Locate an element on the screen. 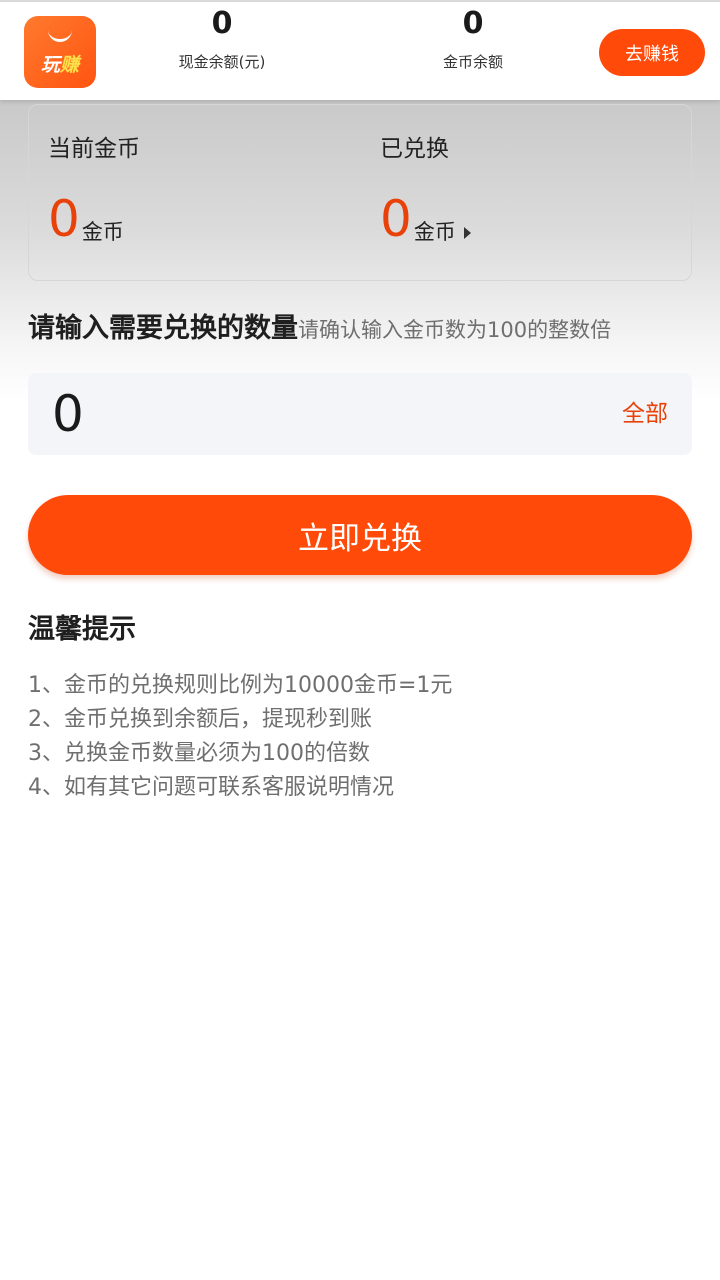 The height and width of the screenshot is (1280, 720). current-coins-value-row: 0 金币 is located at coordinates (94, 219).